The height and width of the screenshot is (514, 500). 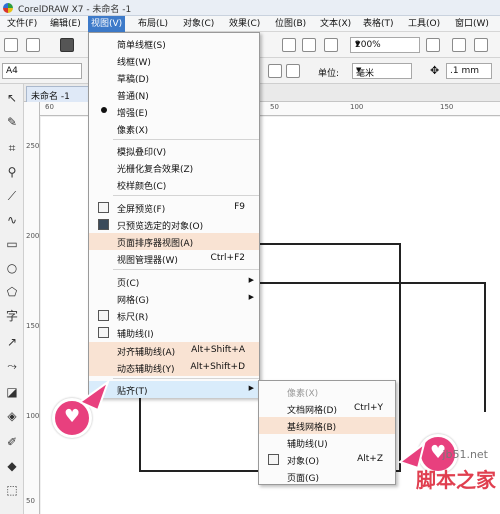 What do you see at coordinates (153, 24) in the screenshot?
I see `menu-layout: 布局(L)` at bounding box center [153, 24].